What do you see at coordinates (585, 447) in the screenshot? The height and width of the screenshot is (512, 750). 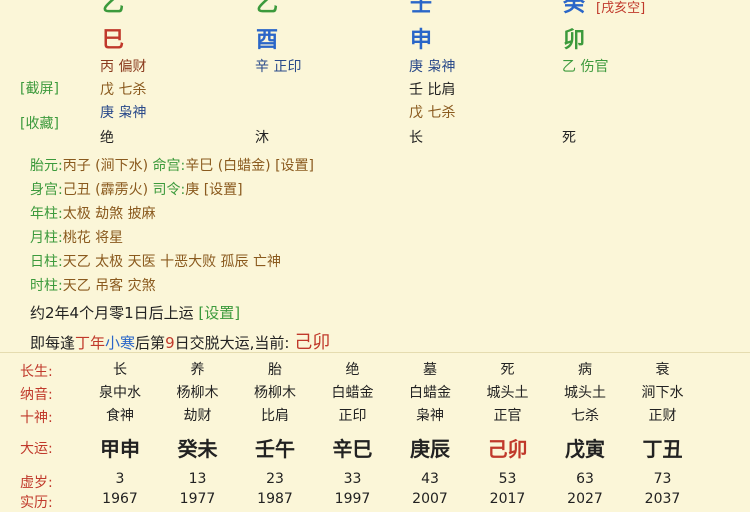 I see `dayun-cell: 戊寅` at bounding box center [585, 447].